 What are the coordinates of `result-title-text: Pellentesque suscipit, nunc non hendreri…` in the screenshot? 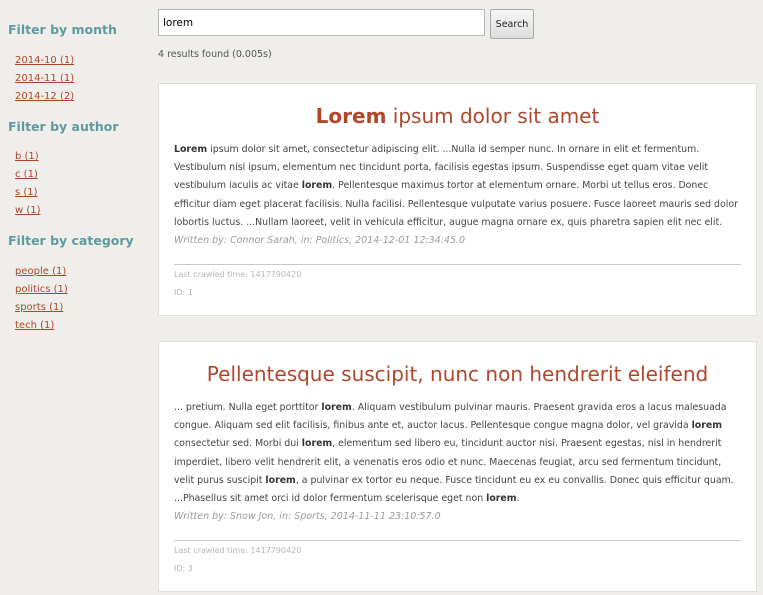 It's located at (457, 374).